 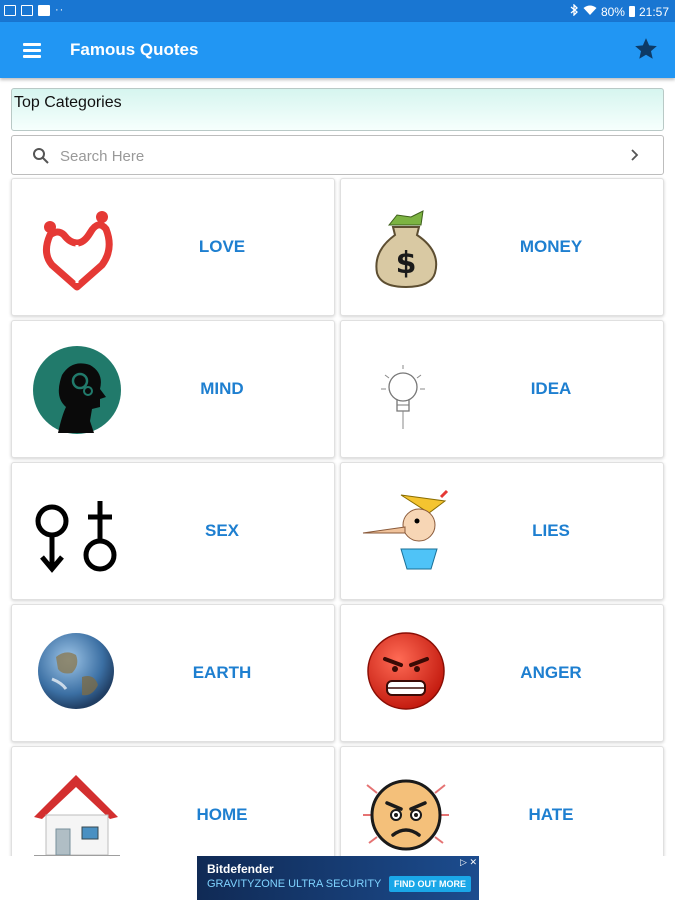 What do you see at coordinates (10, 10) in the screenshot?
I see `image-icon` at bounding box center [10, 10].